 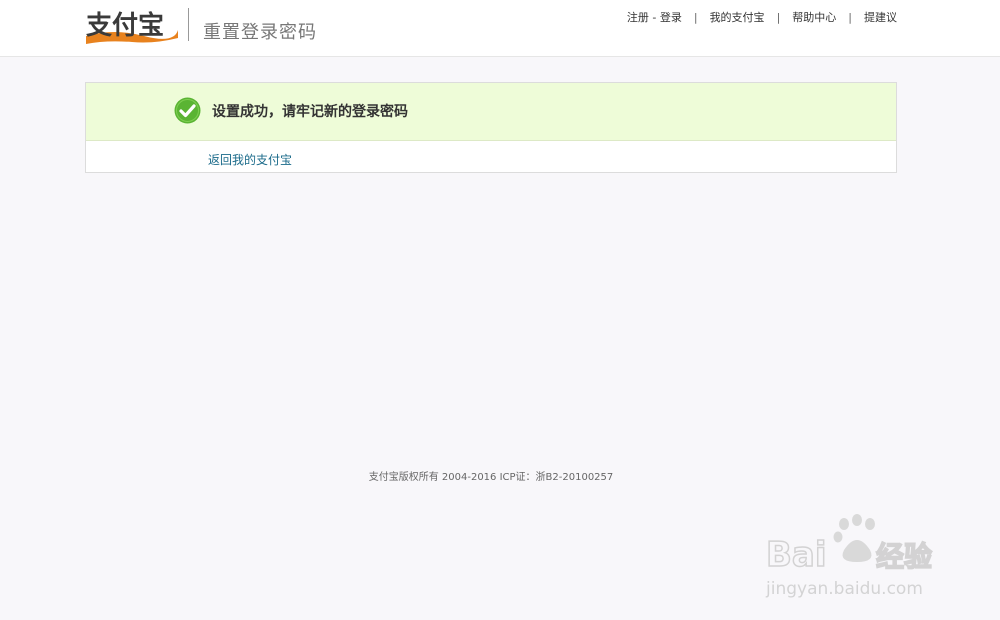 I want to click on success-message: 设置成功，请牢记新的登录密码, so click(x=310, y=112).